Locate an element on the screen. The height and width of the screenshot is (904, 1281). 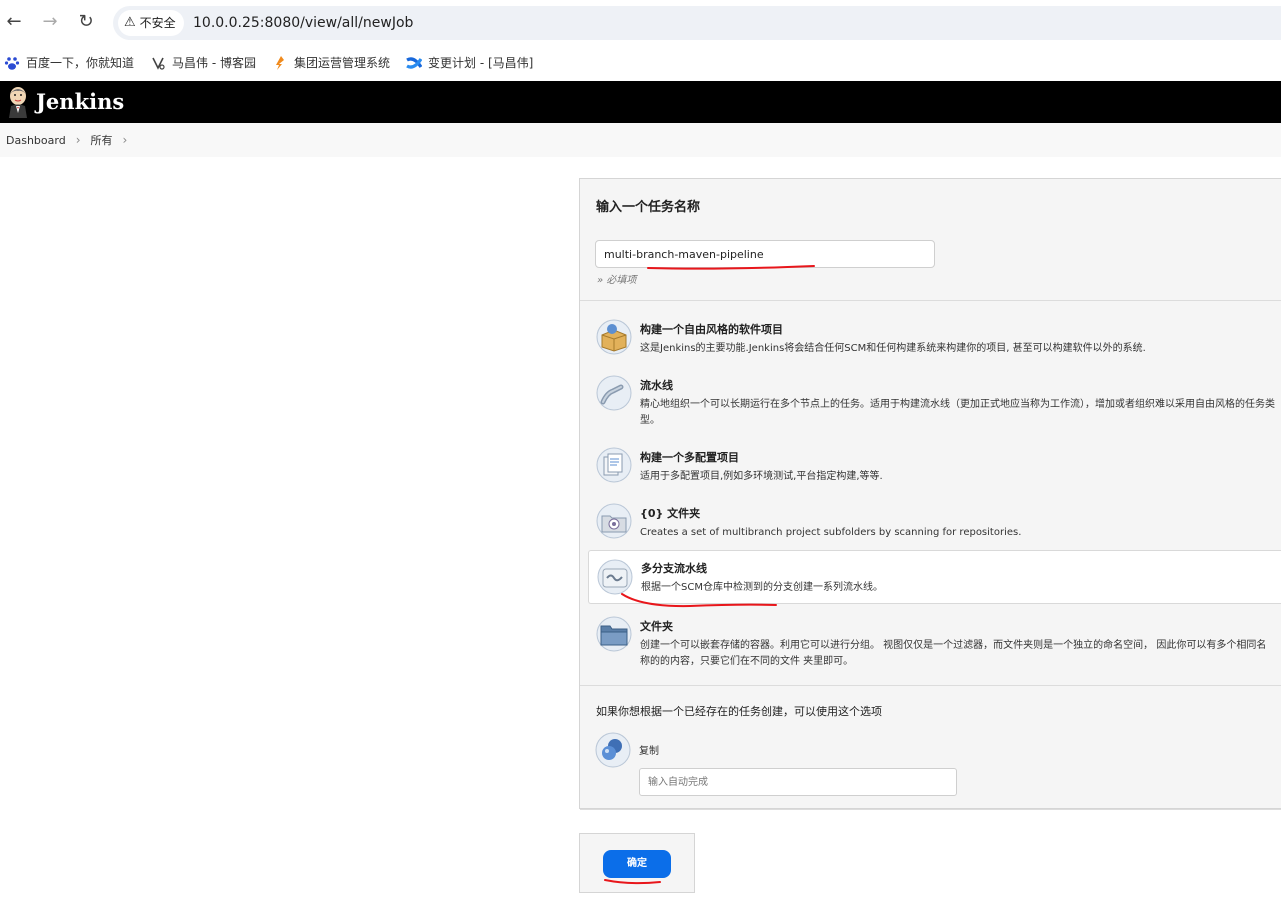
job-name-input is located at coordinates (765, 254).